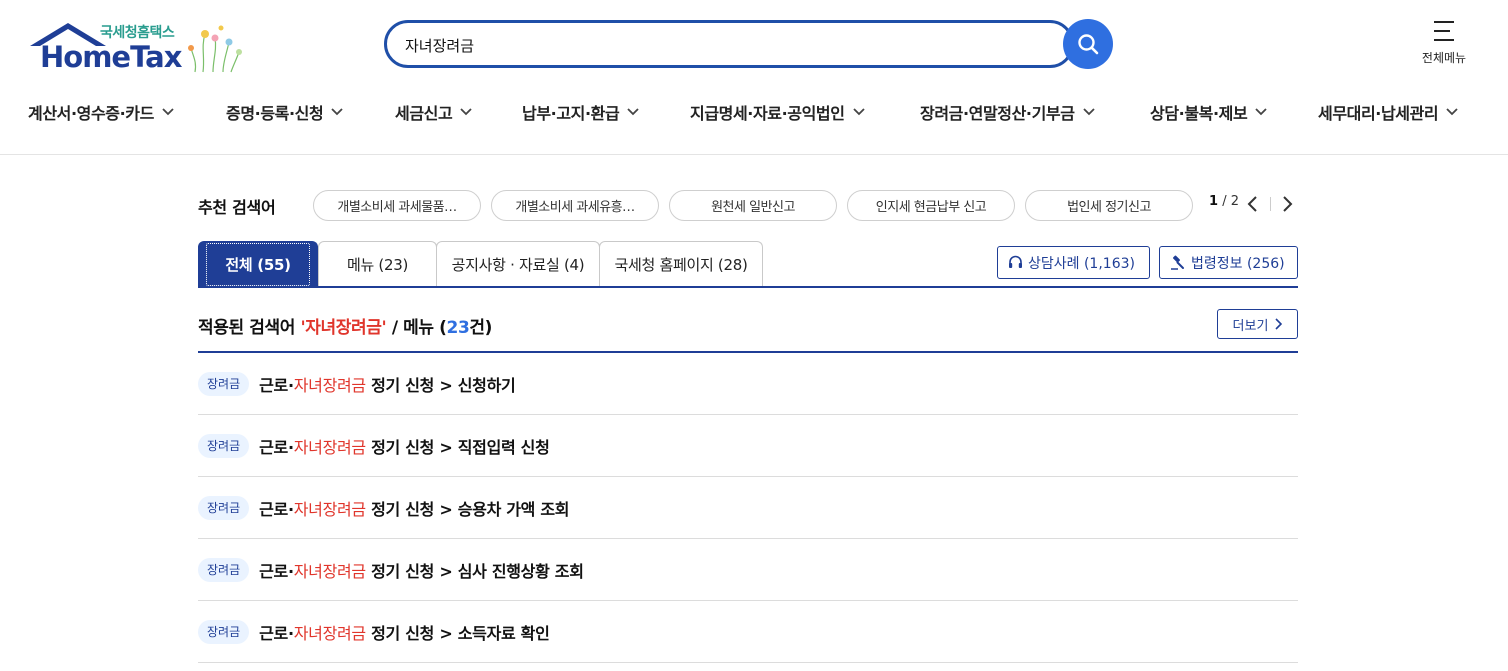 Image resolution: width=1508 pixels, height=671 pixels. I want to click on gnb-item-certificate: 증명·등록·신청, so click(284, 112).